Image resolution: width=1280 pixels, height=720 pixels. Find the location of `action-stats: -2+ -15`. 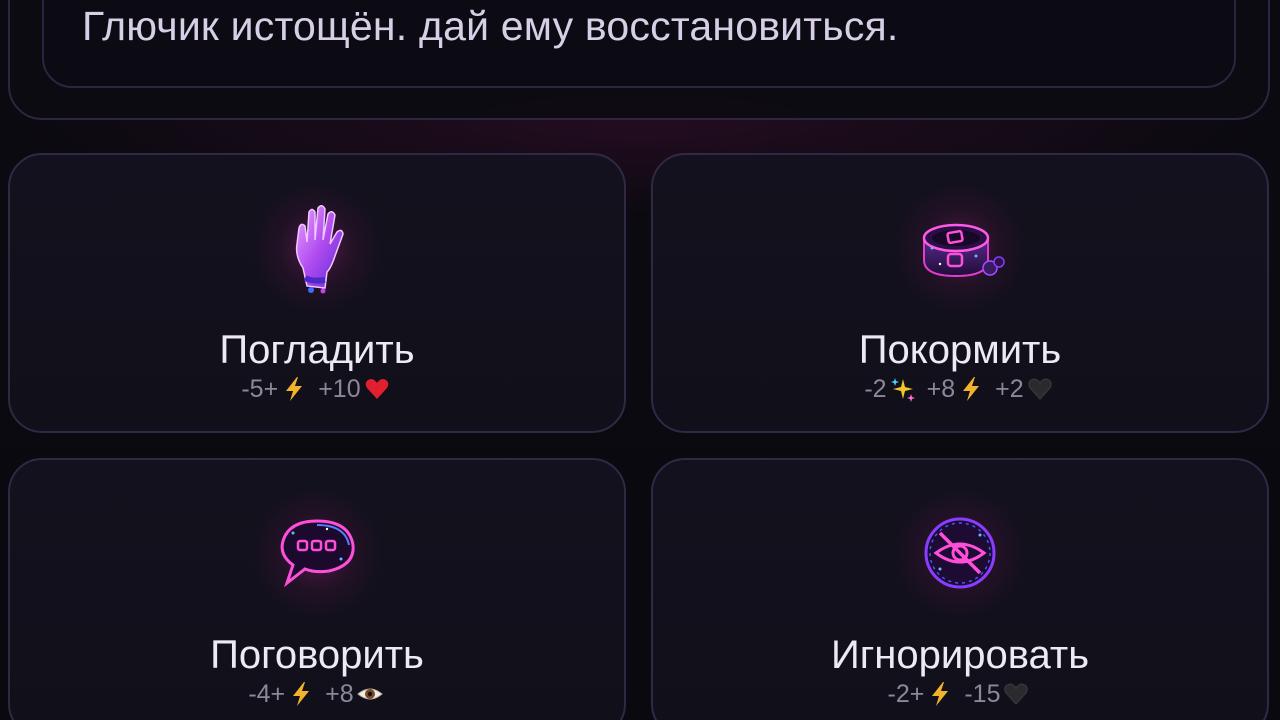

action-stats: -2+ -15 is located at coordinates (960, 693).